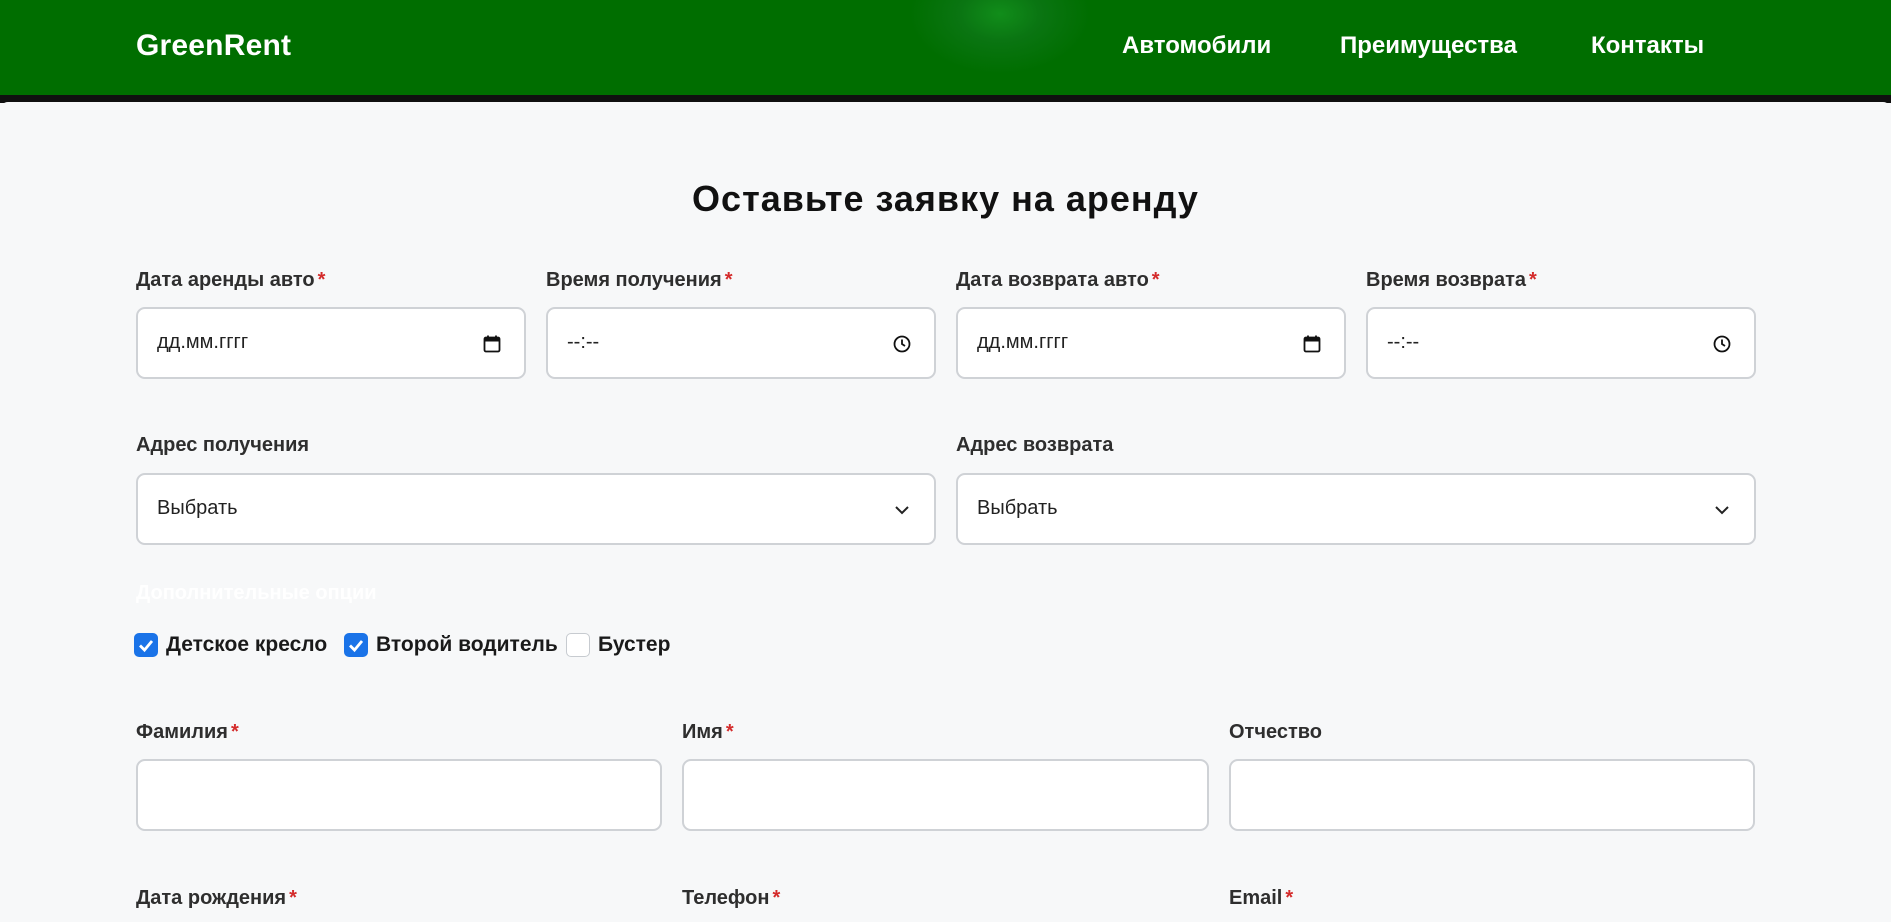 This screenshot has height=922, width=1891. What do you see at coordinates (1058, 280) in the screenshot?
I see `return-date-label: Дата возврата авто *` at bounding box center [1058, 280].